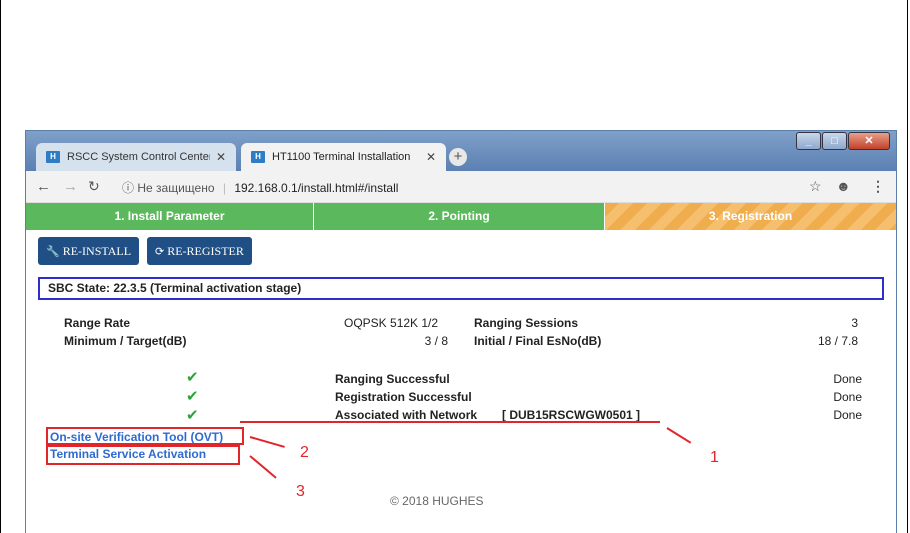  What do you see at coordinates (750, 216) in the screenshot?
I see `step-registration: 3. Registration` at bounding box center [750, 216].